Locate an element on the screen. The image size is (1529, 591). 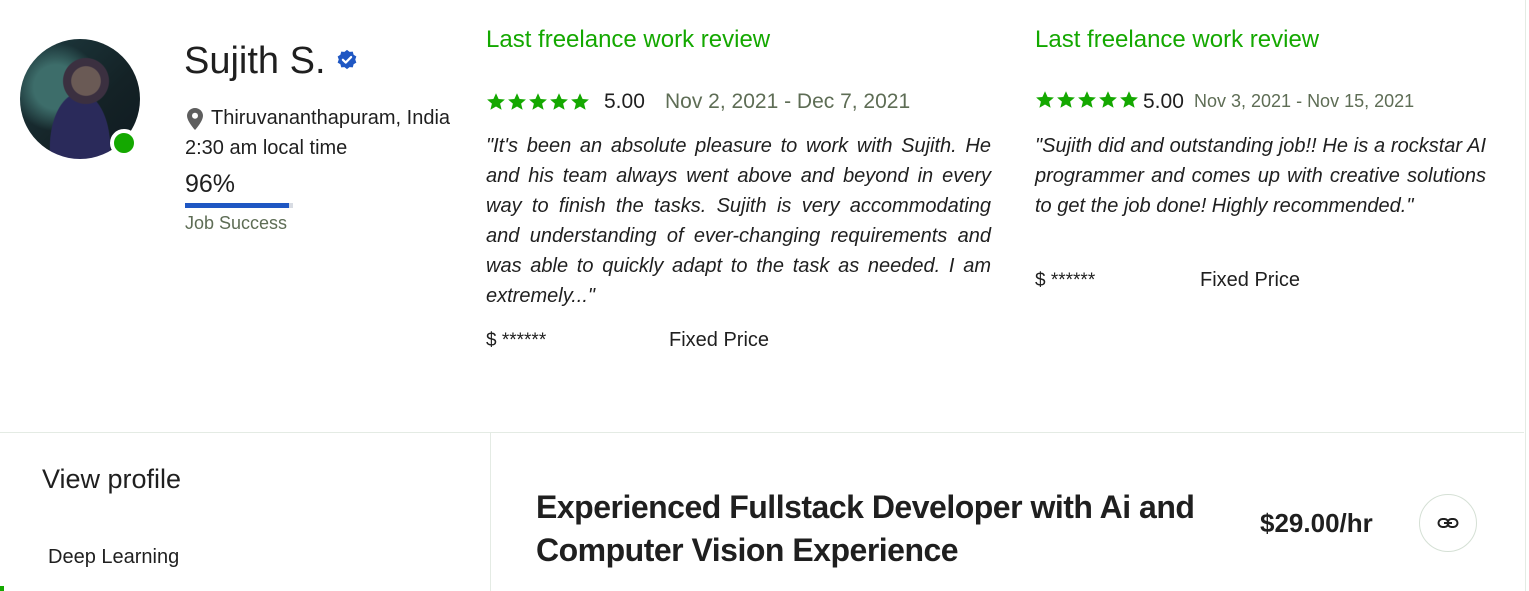
copy-link-button is located at coordinates (1448, 523).